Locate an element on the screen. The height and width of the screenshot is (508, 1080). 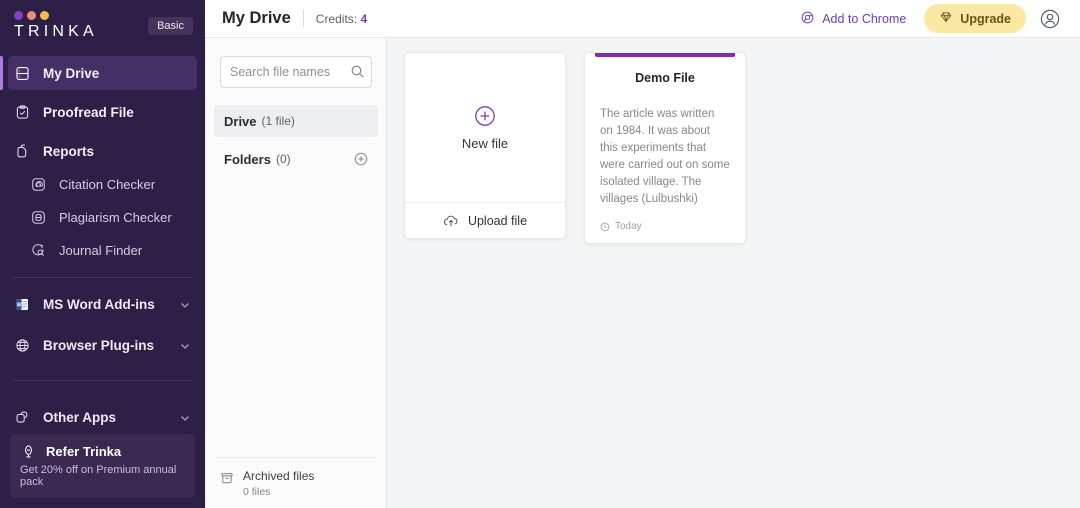
brand-dot-coral-icon is located at coordinates (31, 15).